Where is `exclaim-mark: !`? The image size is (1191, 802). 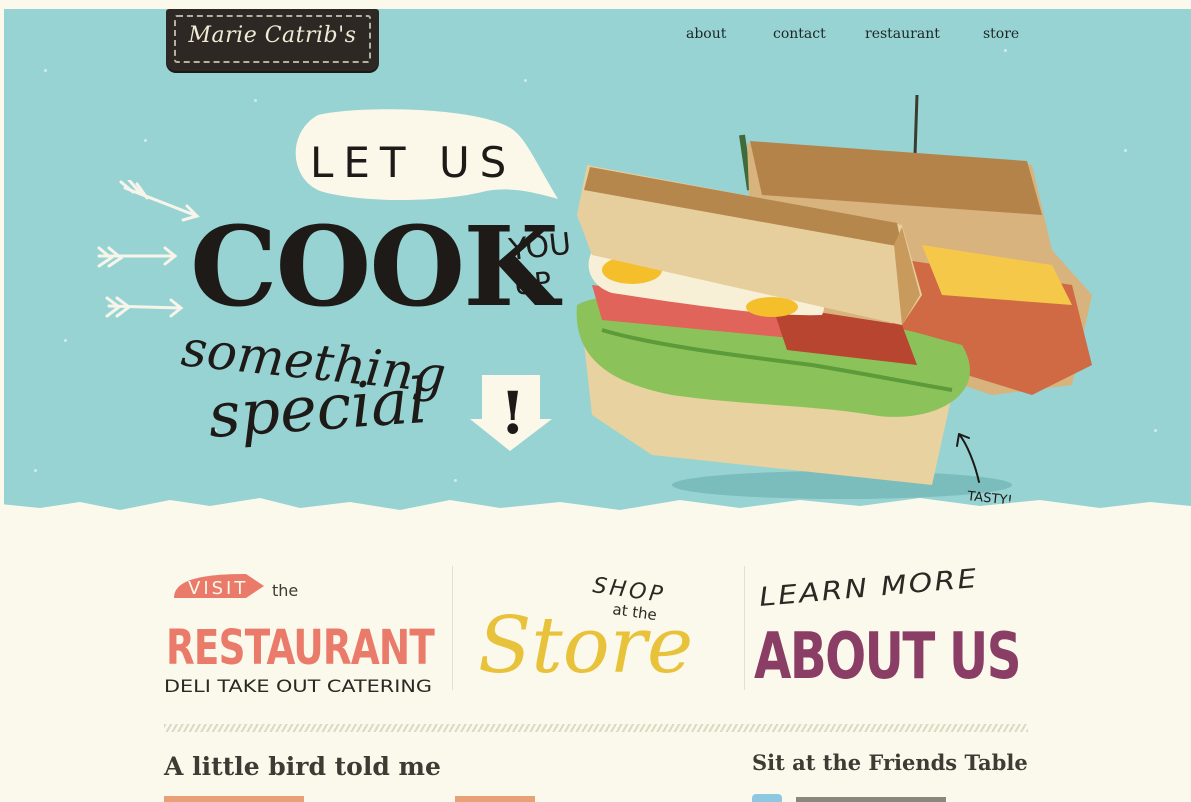 exclaim-mark: ! is located at coordinates (512, 413).